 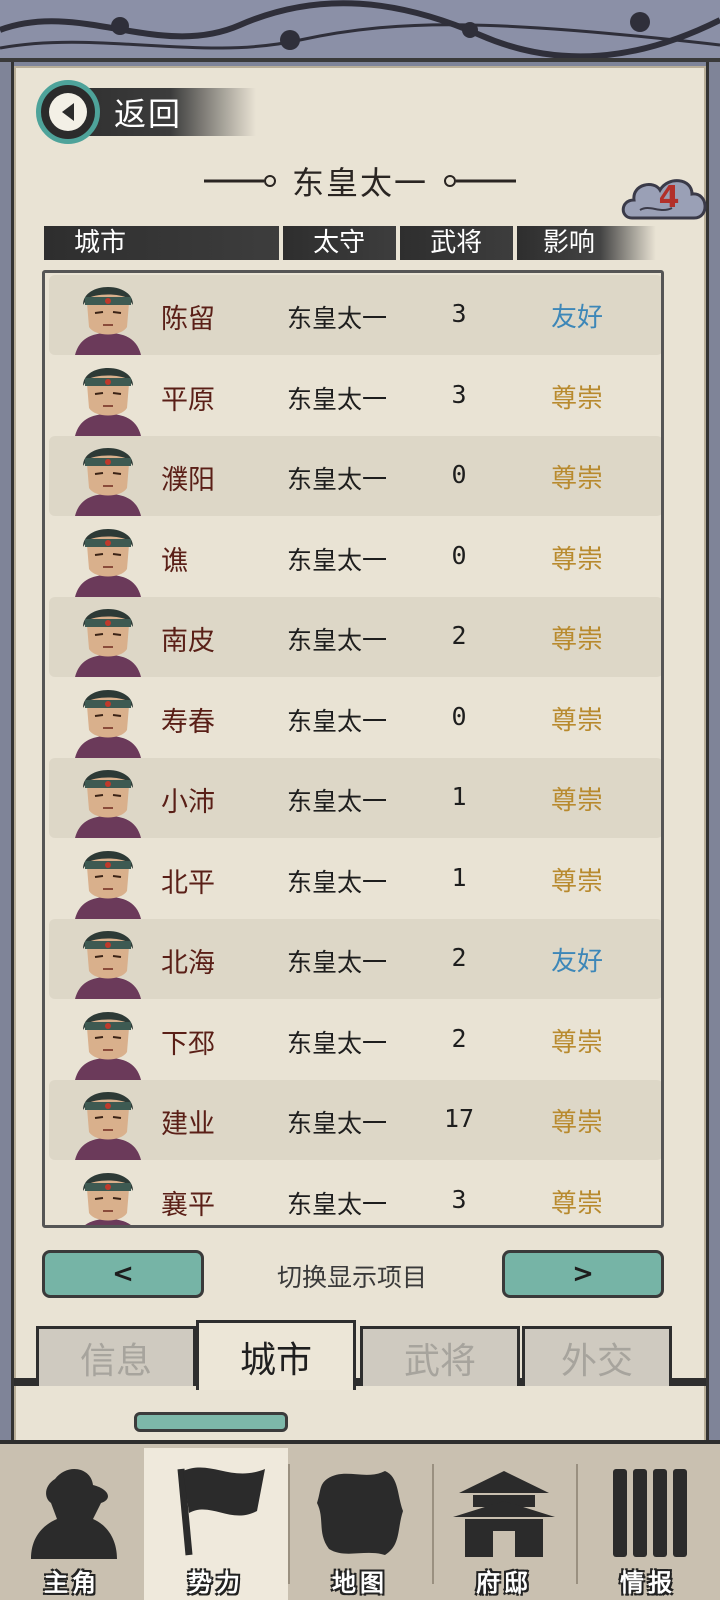 I want to click on cloud-badge: 4, so click(x=665, y=200).